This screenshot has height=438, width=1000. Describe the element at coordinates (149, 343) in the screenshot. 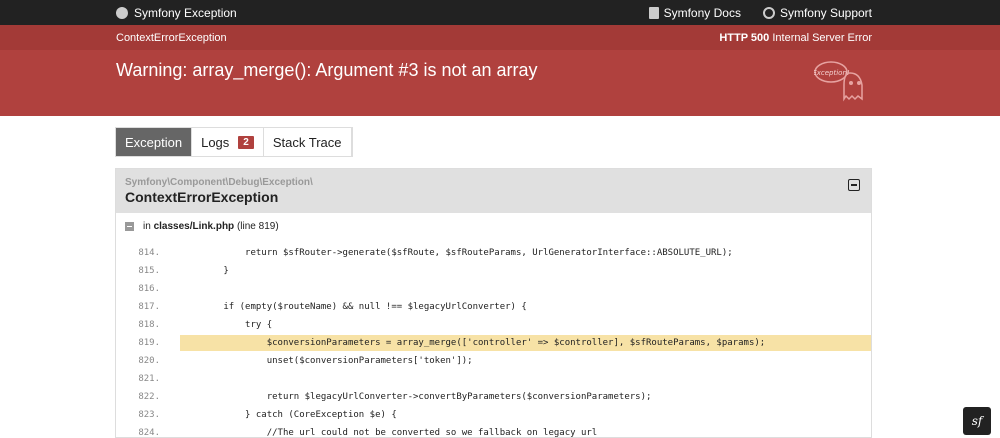

I see `line-number: 819.` at that location.